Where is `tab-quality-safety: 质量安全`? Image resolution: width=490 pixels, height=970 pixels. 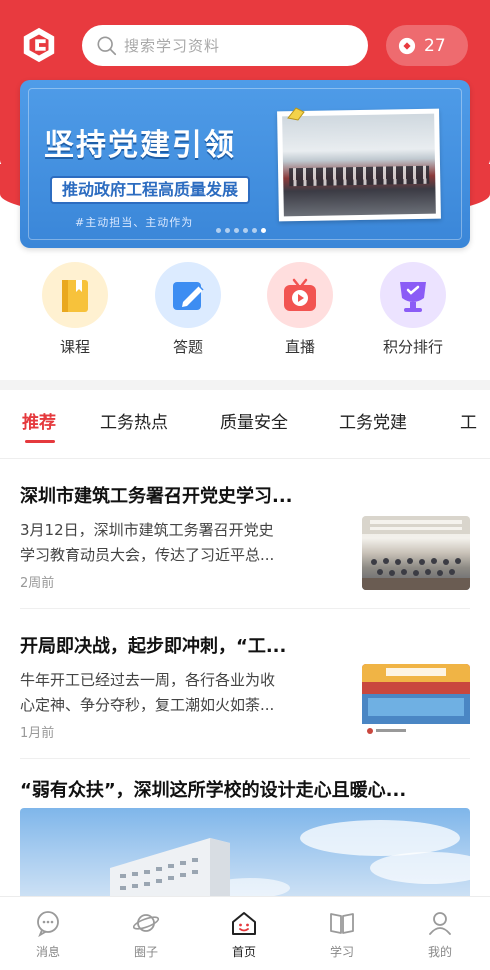 tab-quality-safety: 质量安全 is located at coordinates (254, 420).